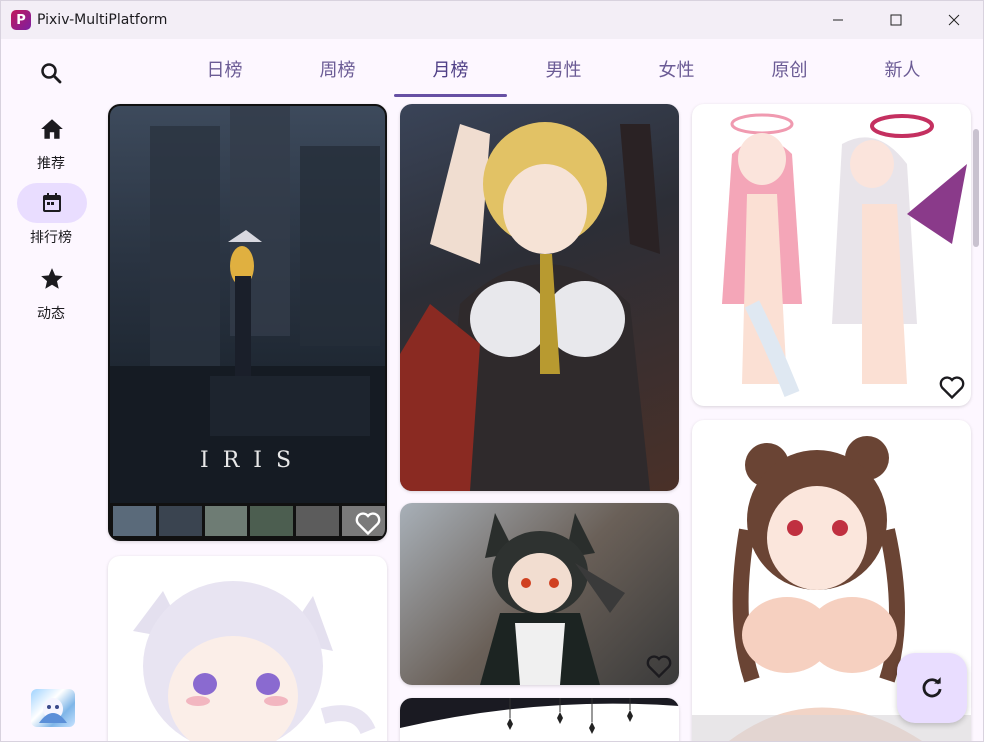 The image size is (984, 742). I want to click on star-icon, so click(52, 278).